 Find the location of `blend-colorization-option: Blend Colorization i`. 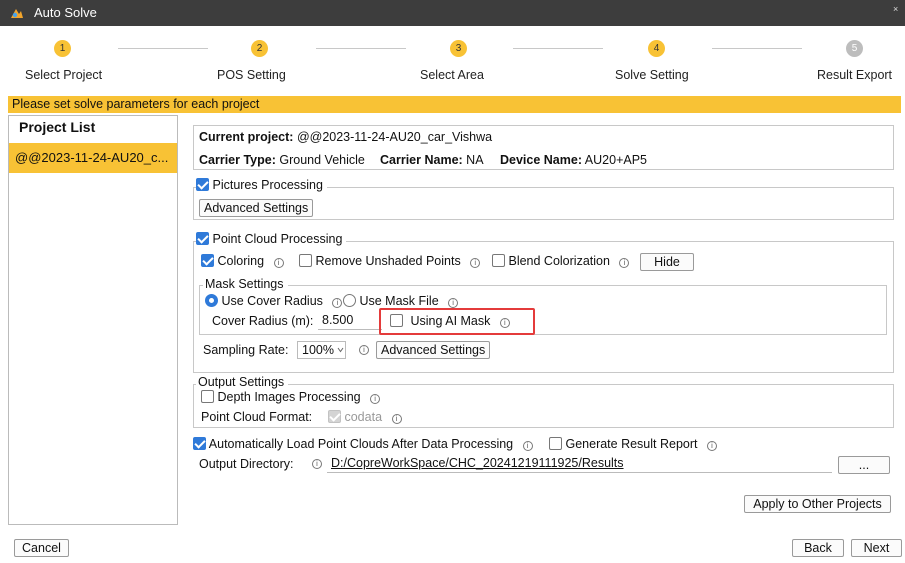

blend-colorization-option: Blend Colorization i is located at coordinates (561, 261).